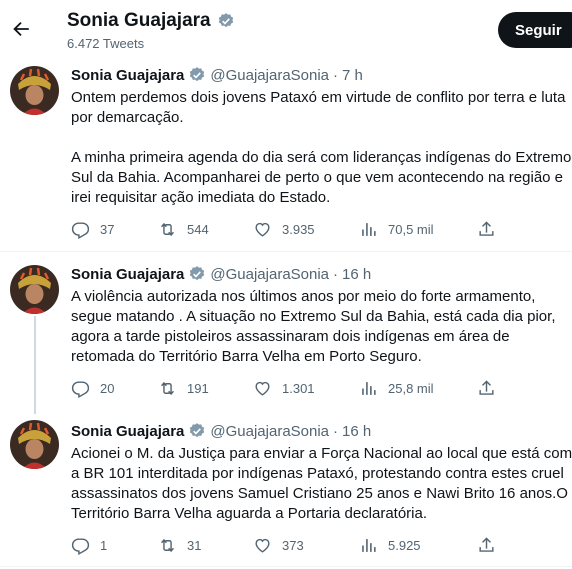  Describe the element at coordinates (183, 388) in the screenshot. I see `retweet-button: 191` at that location.